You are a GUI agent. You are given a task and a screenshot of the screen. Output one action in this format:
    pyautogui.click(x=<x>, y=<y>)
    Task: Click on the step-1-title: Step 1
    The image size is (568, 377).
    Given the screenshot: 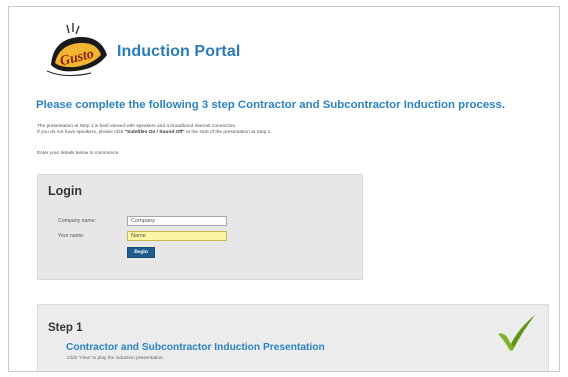 What is the action you would take?
    pyautogui.click(x=65, y=328)
    